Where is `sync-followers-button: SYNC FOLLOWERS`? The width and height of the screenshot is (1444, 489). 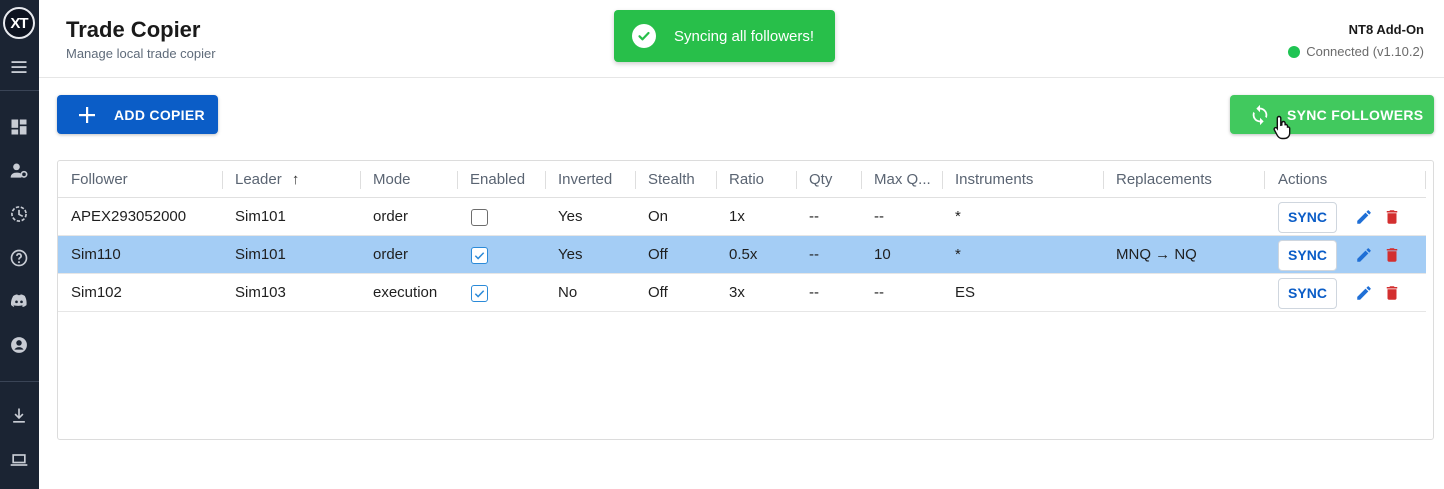
sync-followers-button: SYNC FOLLOWERS is located at coordinates (1332, 114).